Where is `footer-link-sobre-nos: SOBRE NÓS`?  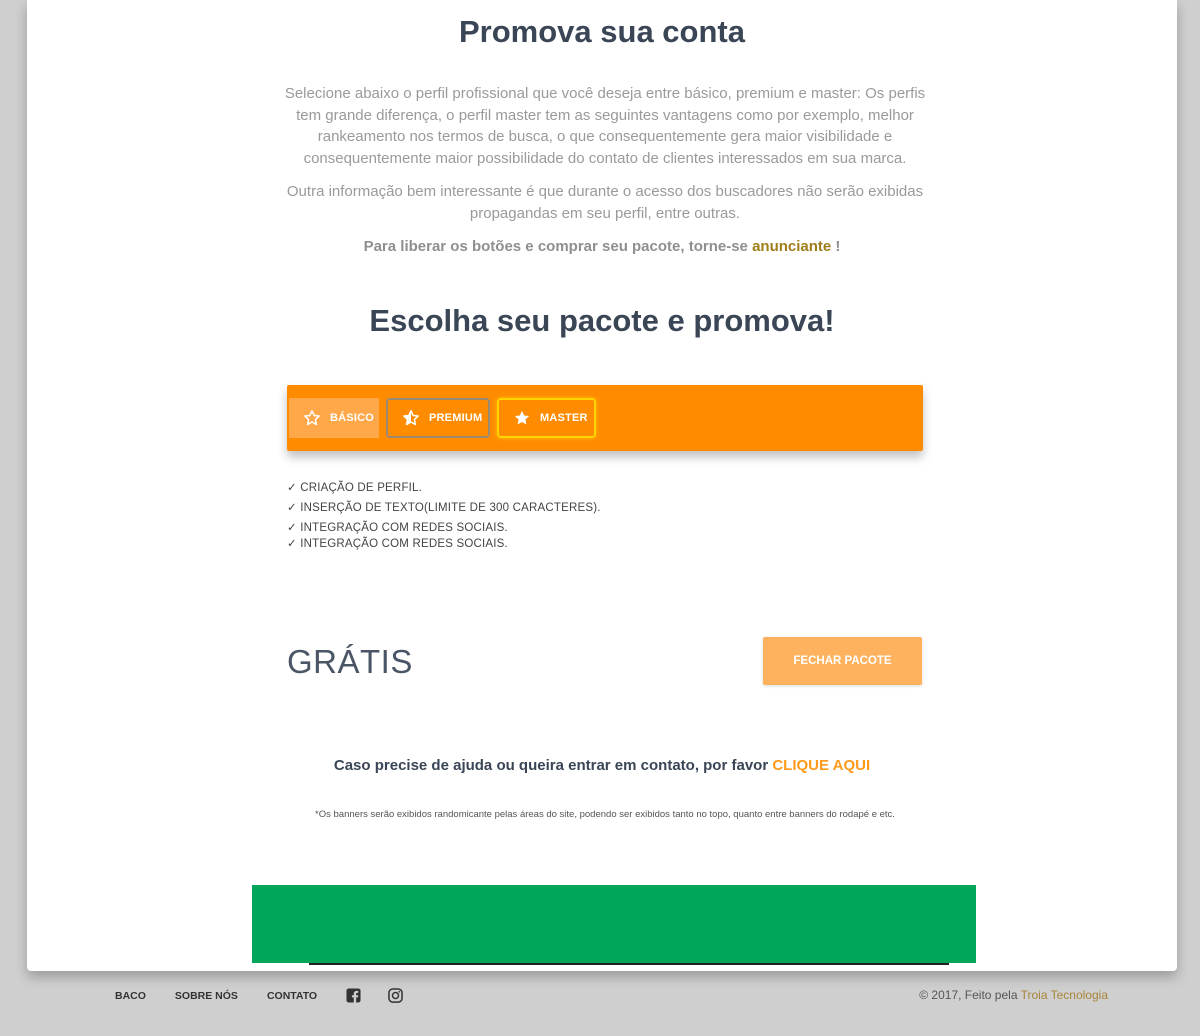 footer-link-sobre-nos: SOBRE NÓS is located at coordinates (206, 996).